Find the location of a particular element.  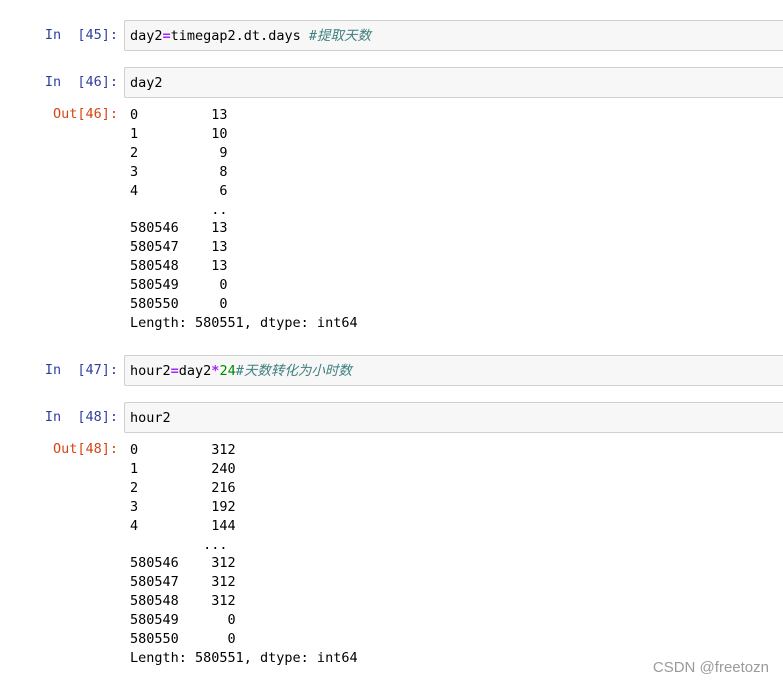

code-token-number: 24 is located at coordinates (227, 371).